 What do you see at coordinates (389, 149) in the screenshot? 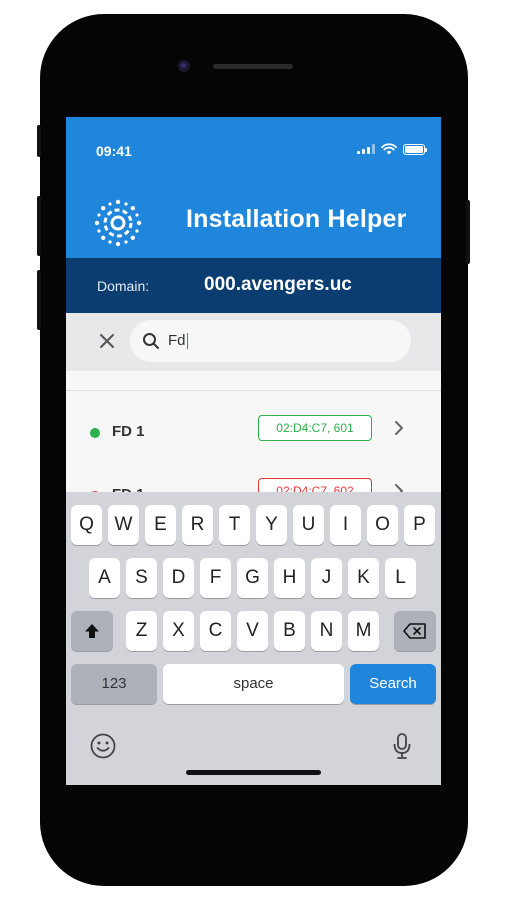
I see `wifi-icon` at bounding box center [389, 149].